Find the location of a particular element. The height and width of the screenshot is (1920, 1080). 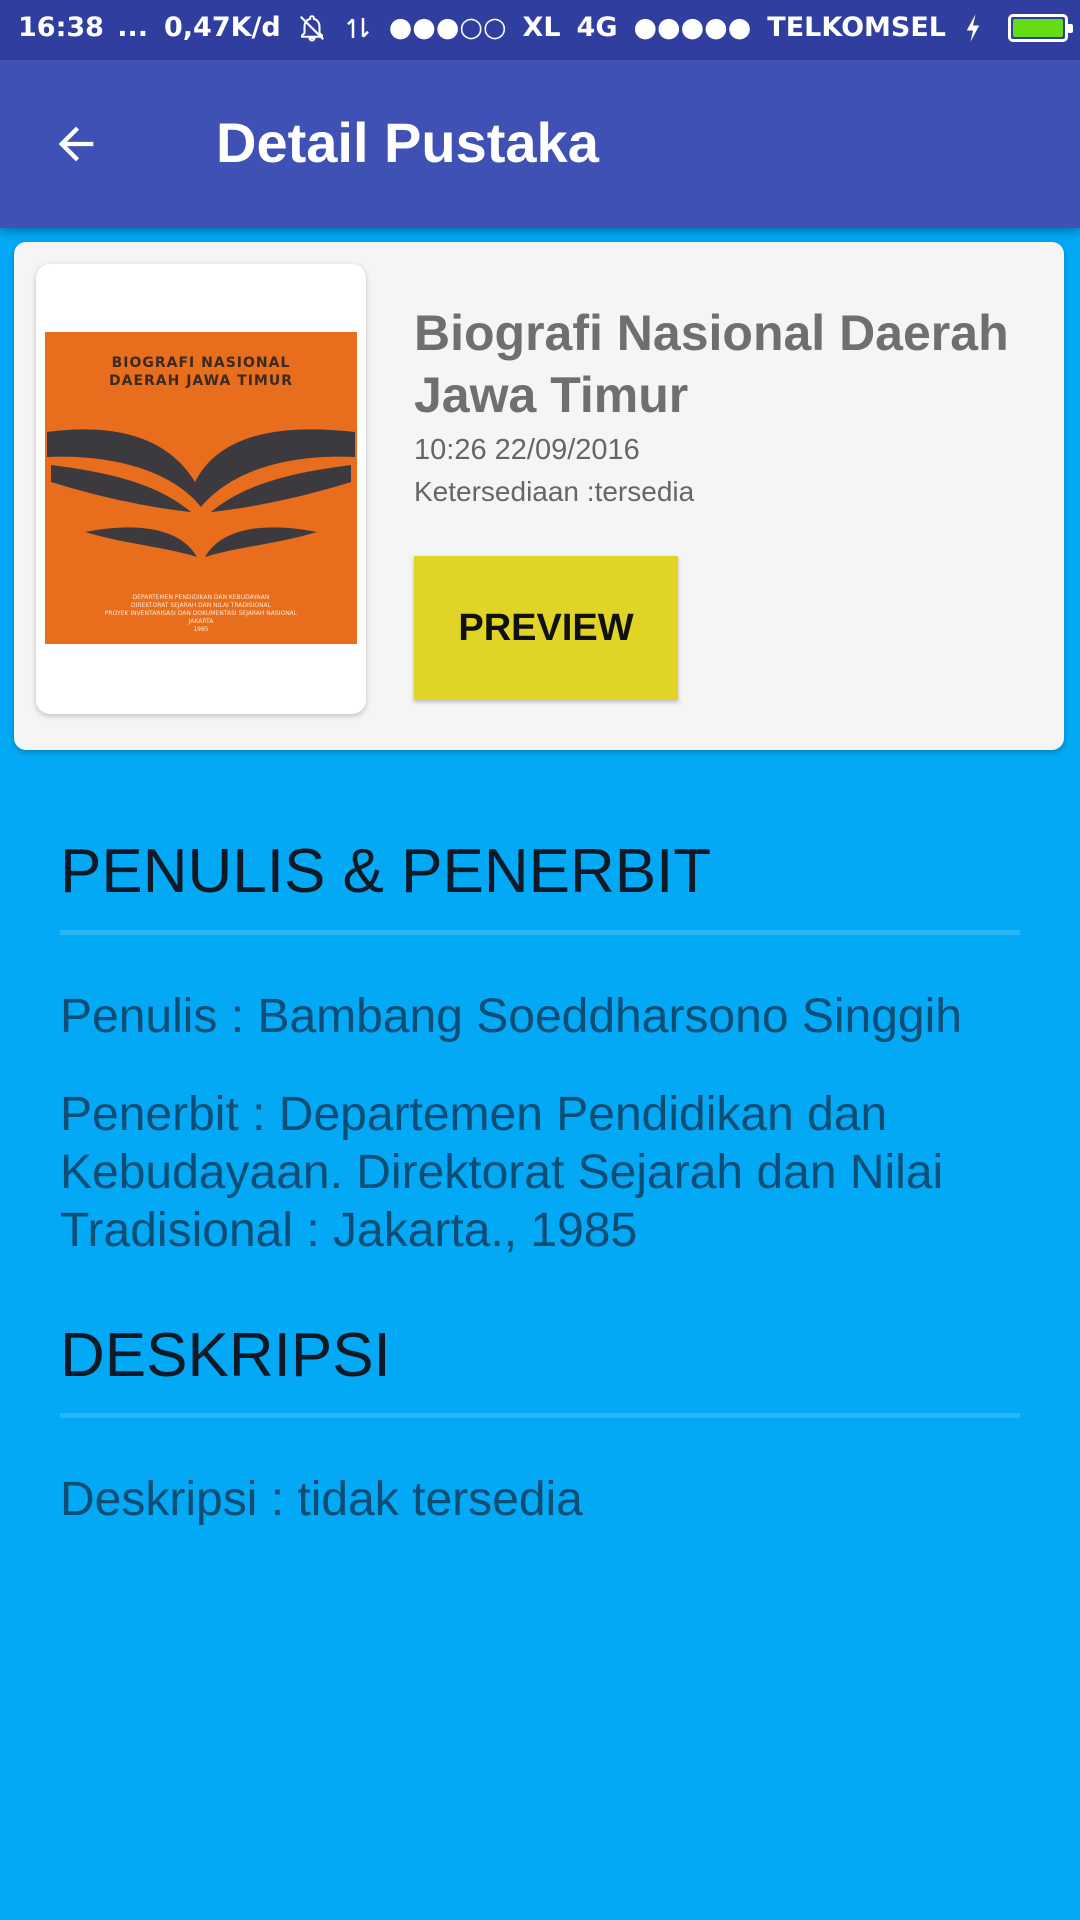

network-speed: 0,47K/d is located at coordinates (222, 27).